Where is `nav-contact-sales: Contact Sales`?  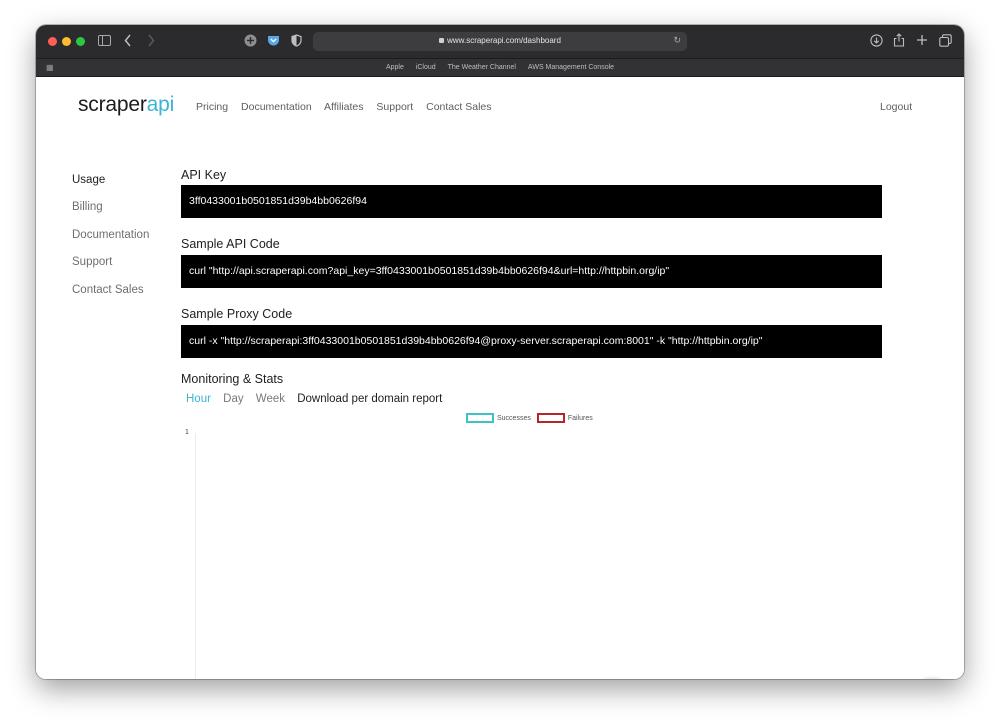
nav-contact-sales: Contact Sales is located at coordinates (458, 107).